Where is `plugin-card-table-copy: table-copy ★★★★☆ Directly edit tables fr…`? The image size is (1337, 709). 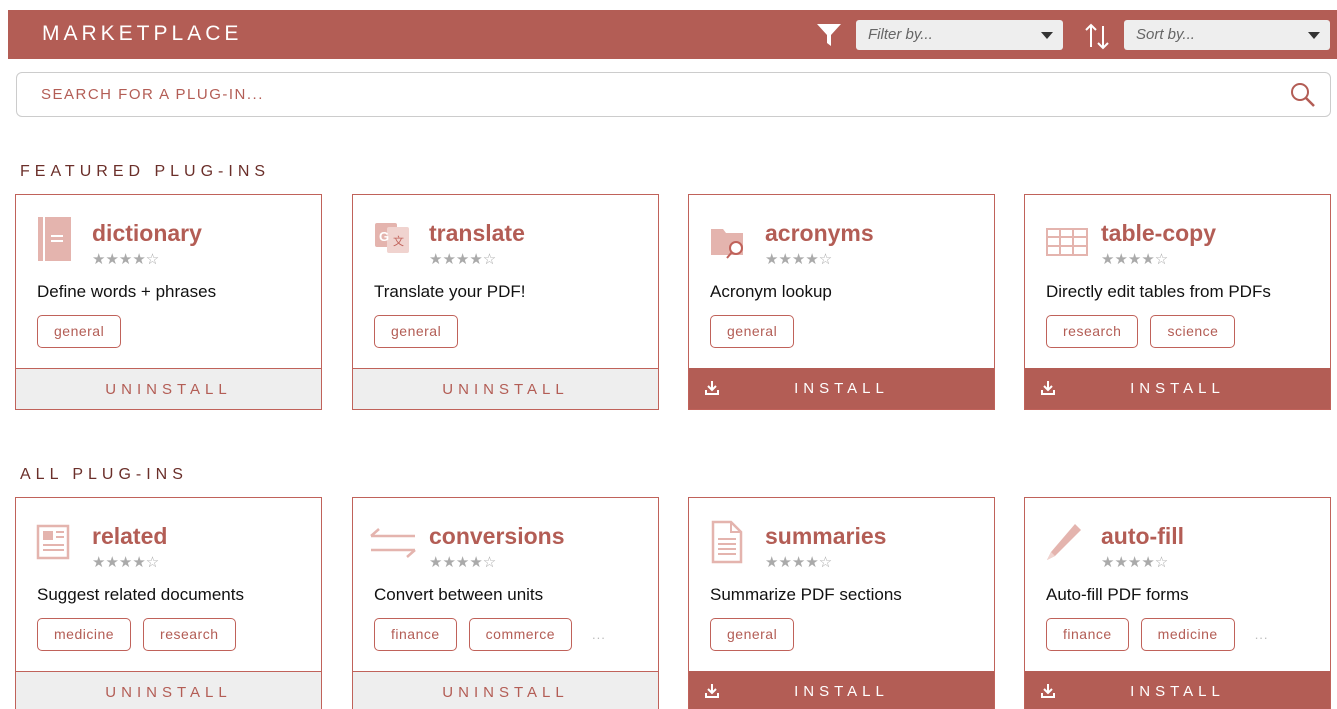
plugin-card-table-copy: table-copy ★★★★☆ Directly edit tables fr… is located at coordinates (1177, 302).